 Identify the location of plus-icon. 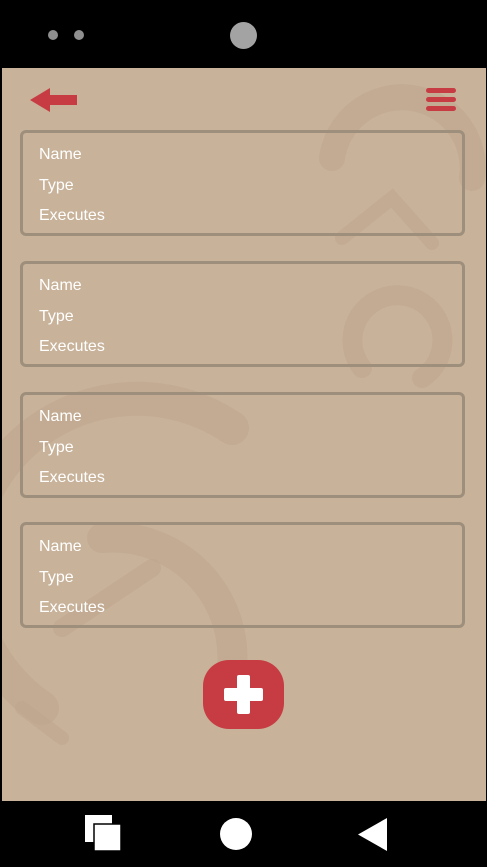
(243, 694).